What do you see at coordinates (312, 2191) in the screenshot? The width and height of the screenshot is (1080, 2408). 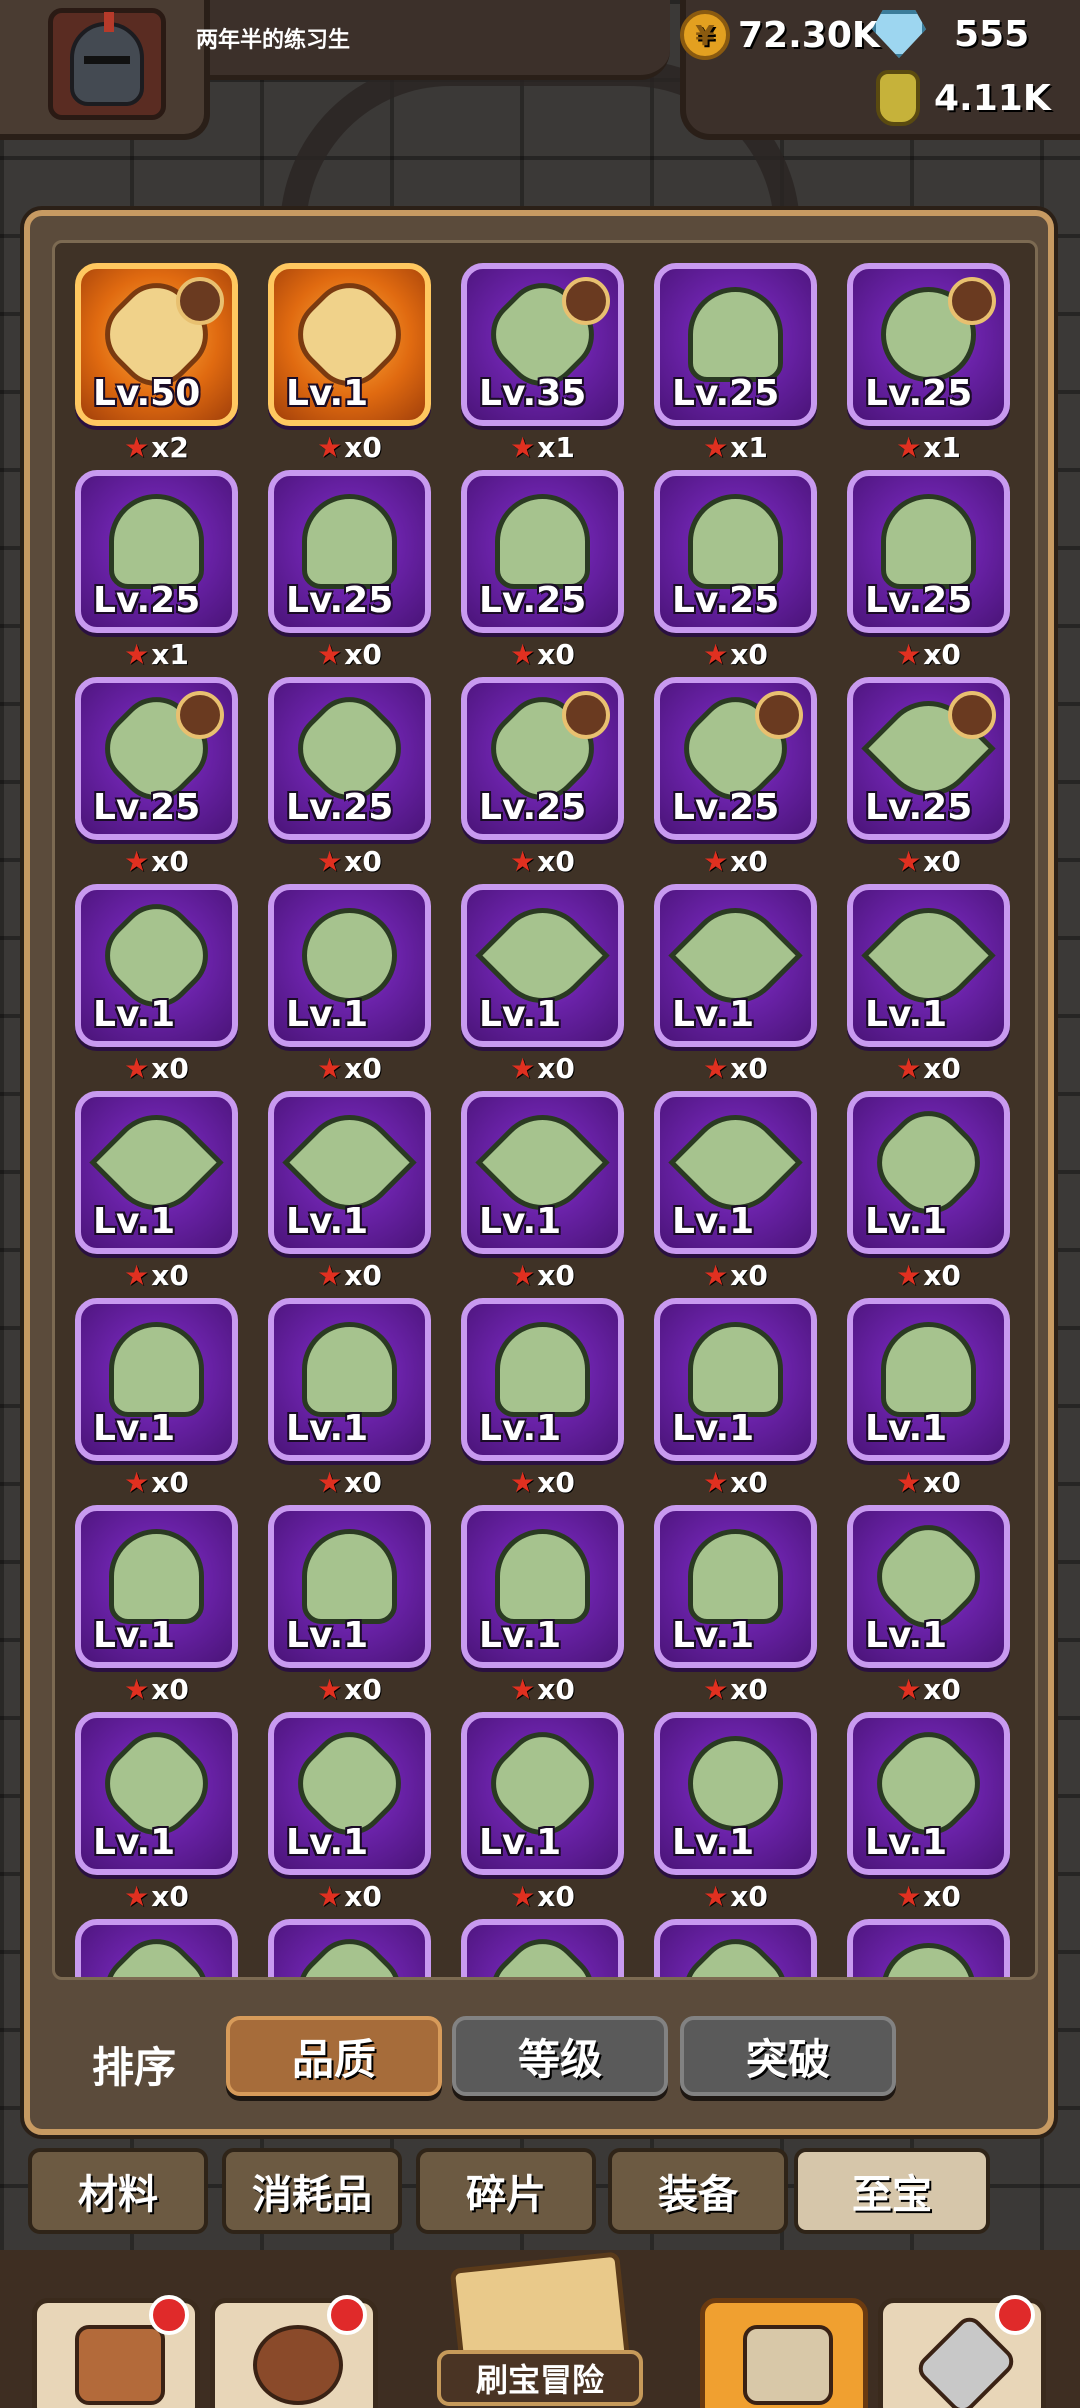 I see `tab-consumables: 消耗品` at bounding box center [312, 2191].